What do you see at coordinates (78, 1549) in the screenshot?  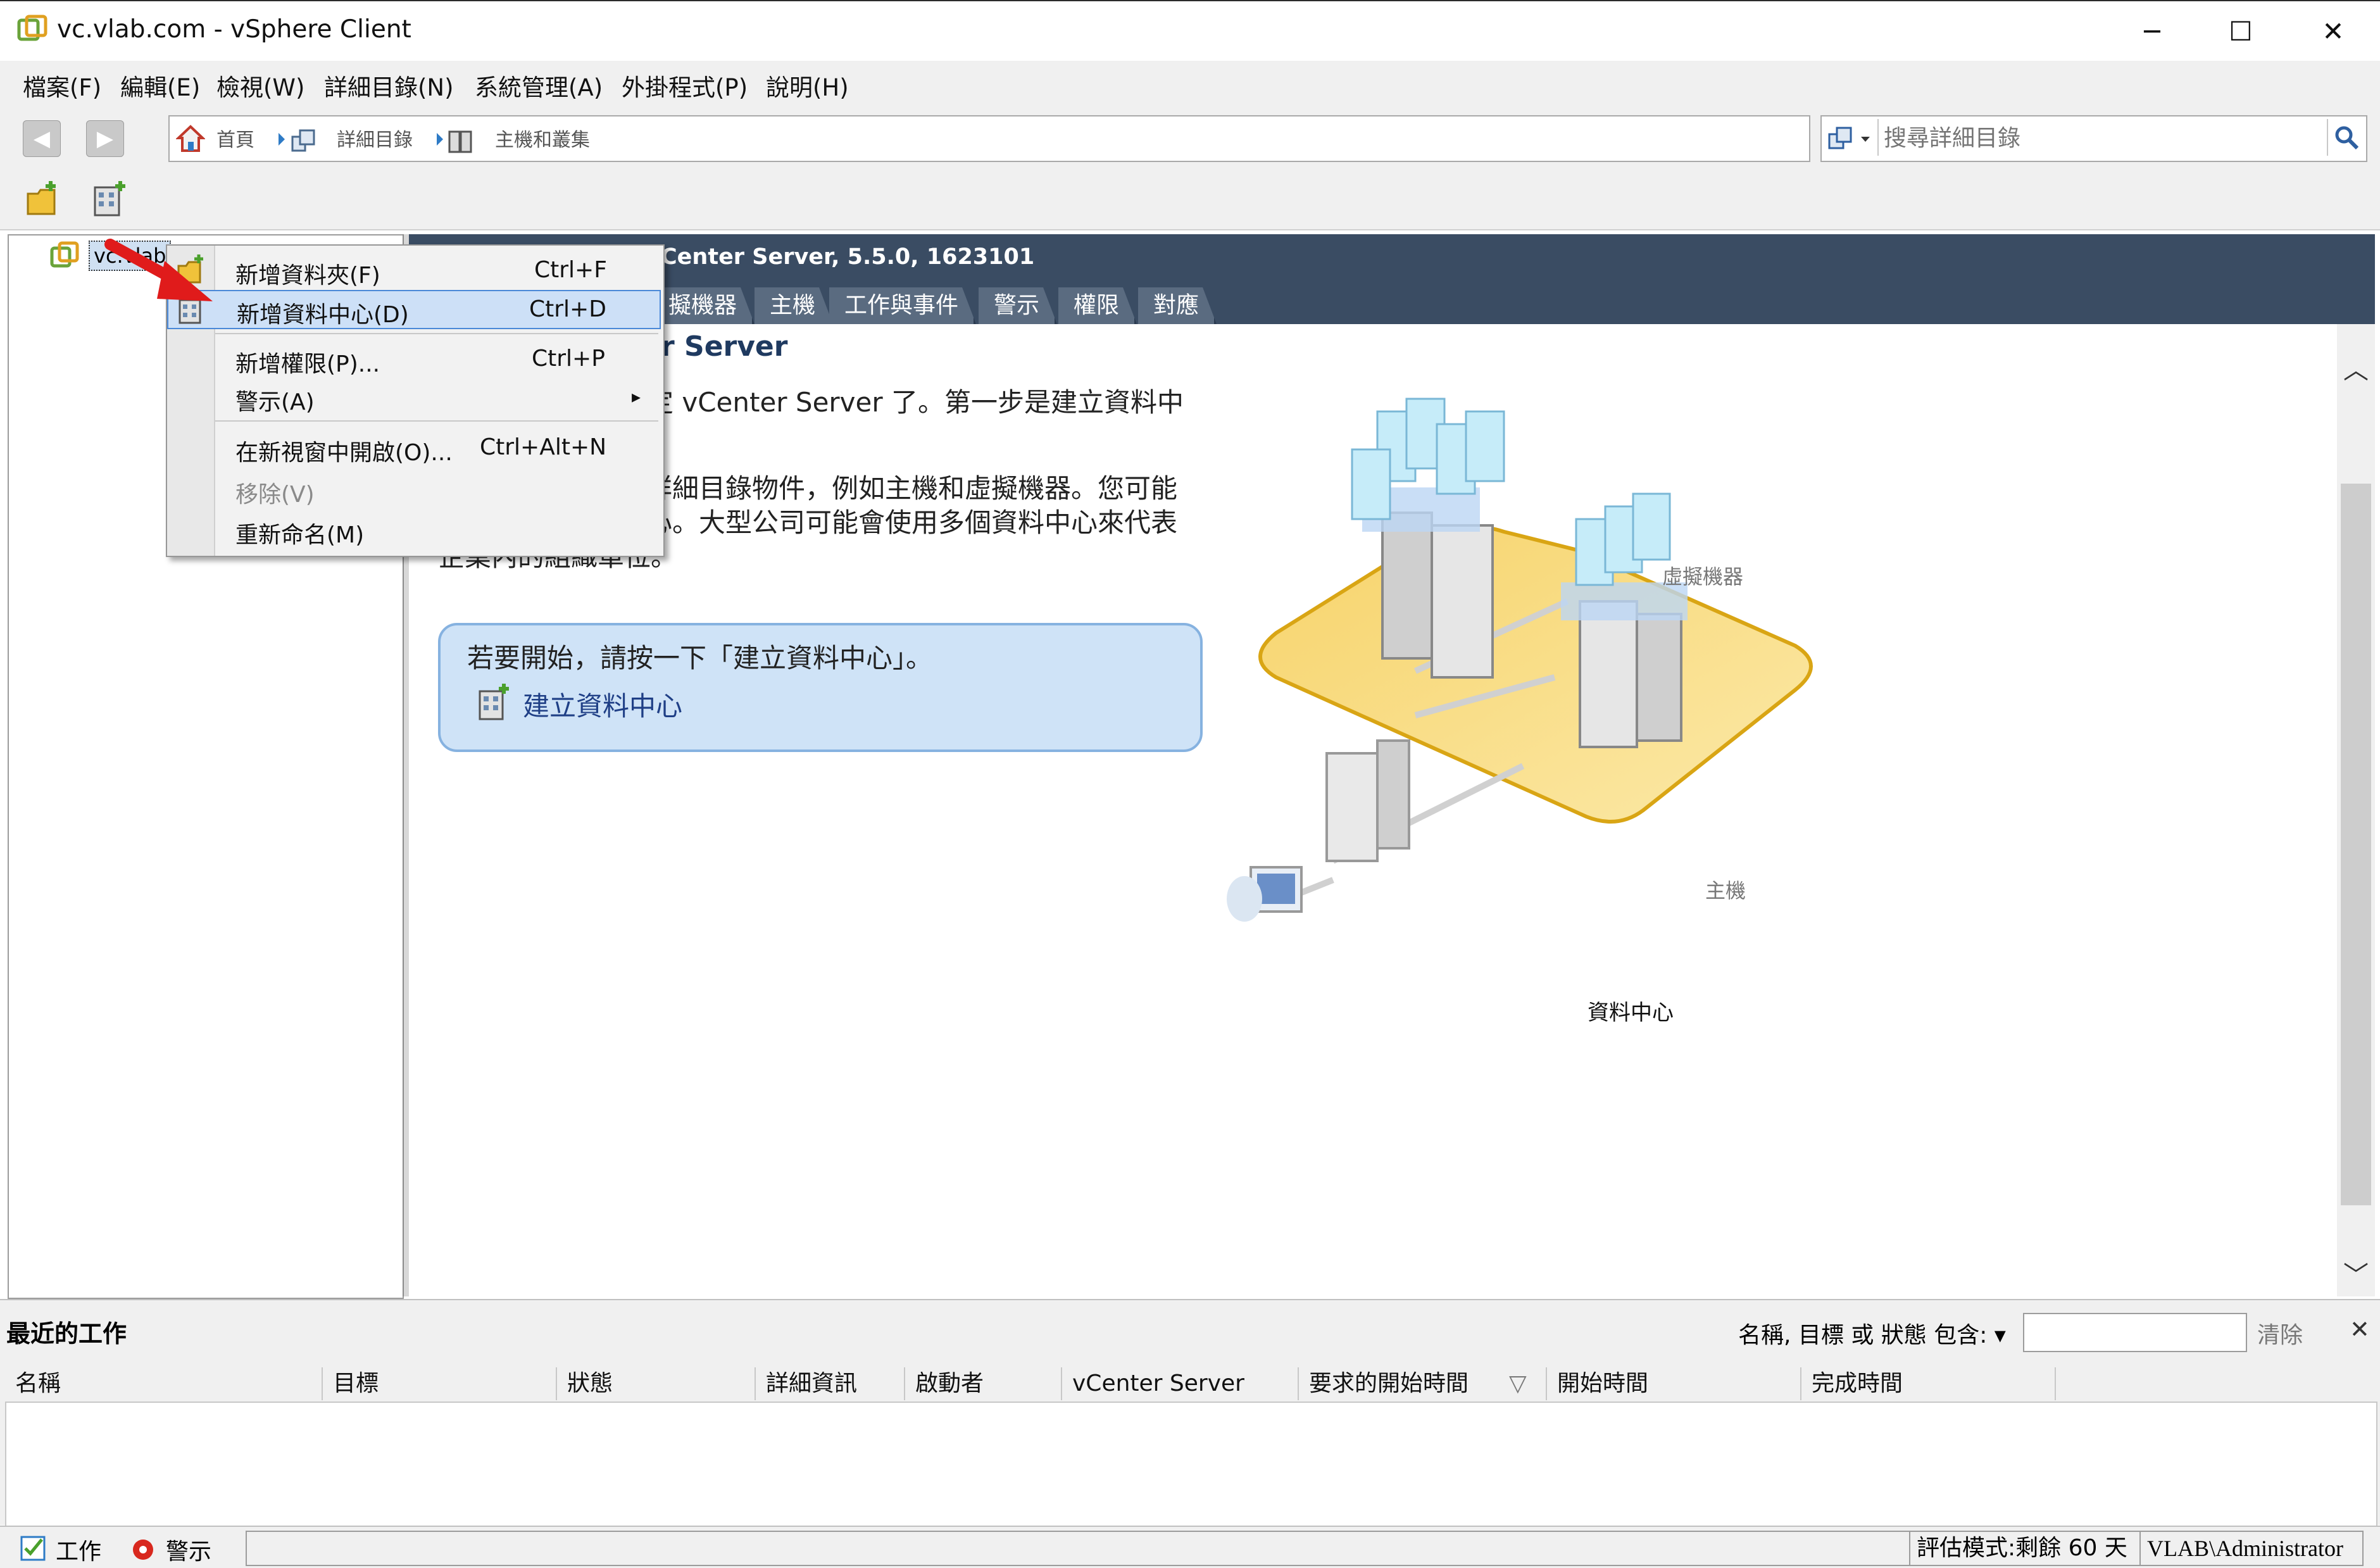 I see `tasks-button: 工作` at bounding box center [78, 1549].